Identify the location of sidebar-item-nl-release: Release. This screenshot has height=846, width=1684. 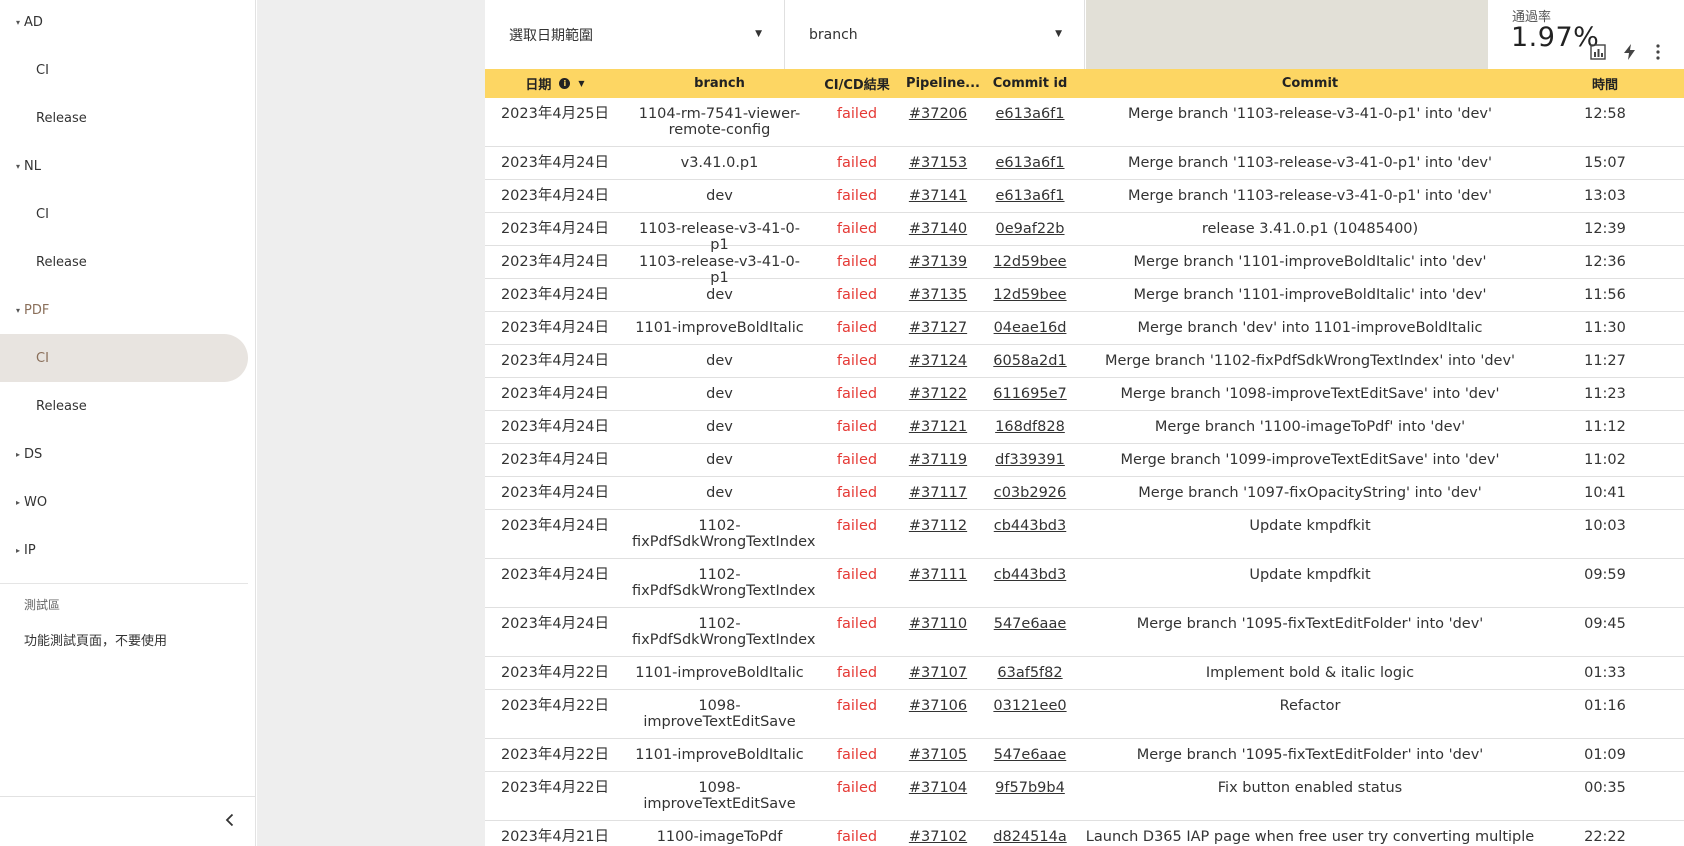
(124, 262).